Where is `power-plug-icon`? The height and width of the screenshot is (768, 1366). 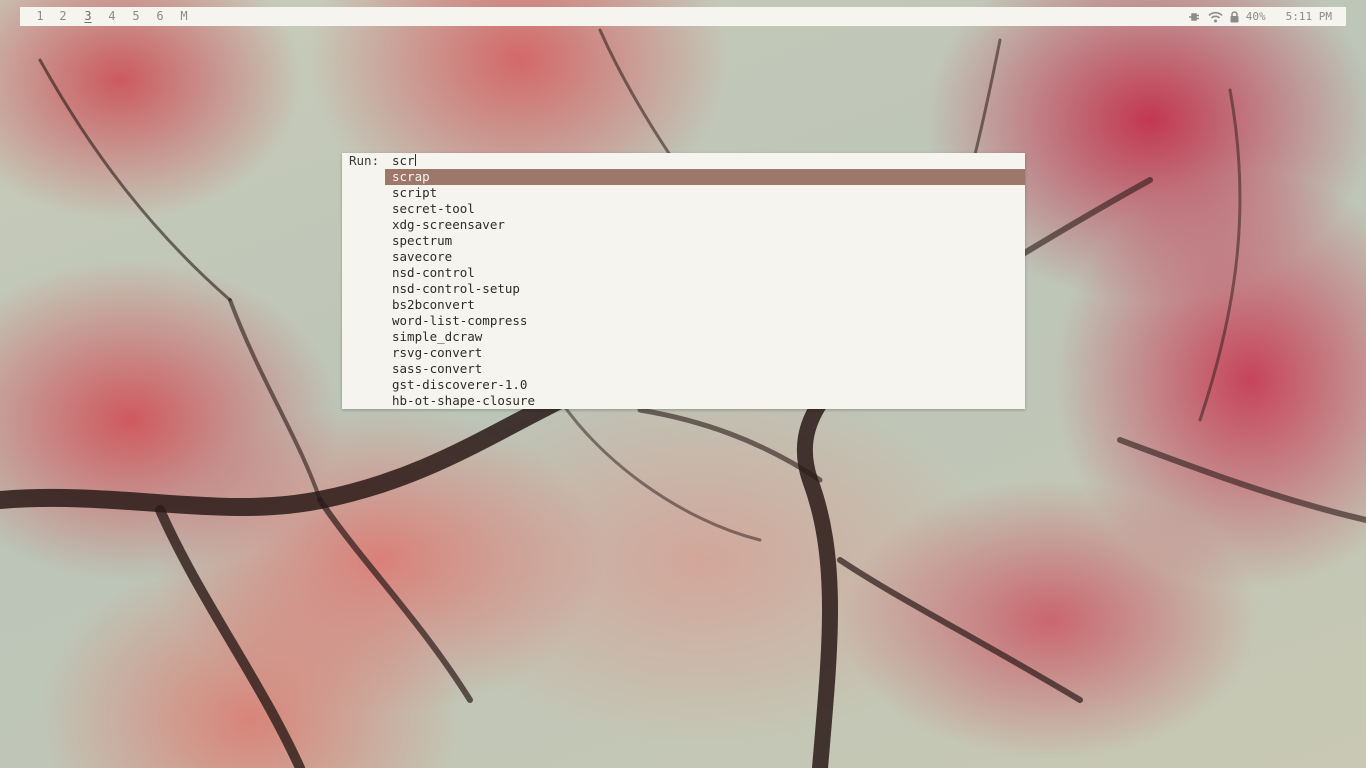
power-plug-icon is located at coordinates (1195, 17).